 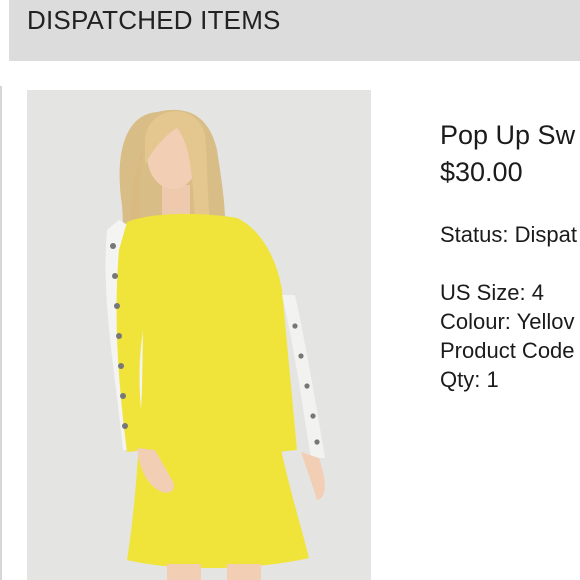 What do you see at coordinates (507, 321) in the screenshot?
I see `product-colour: Colour: Yellov` at bounding box center [507, 321].